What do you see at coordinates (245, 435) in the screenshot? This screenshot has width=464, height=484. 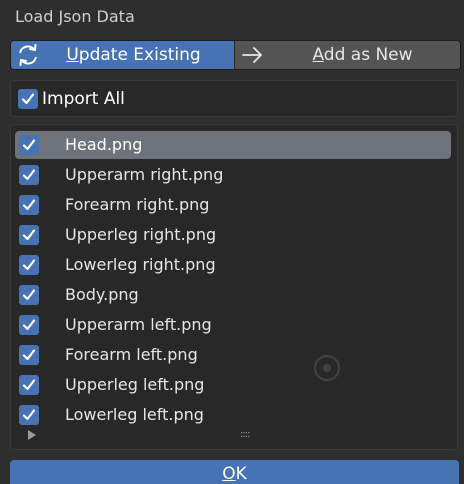 I see `resize-grip: ::::` at bounding box center [245, 435].